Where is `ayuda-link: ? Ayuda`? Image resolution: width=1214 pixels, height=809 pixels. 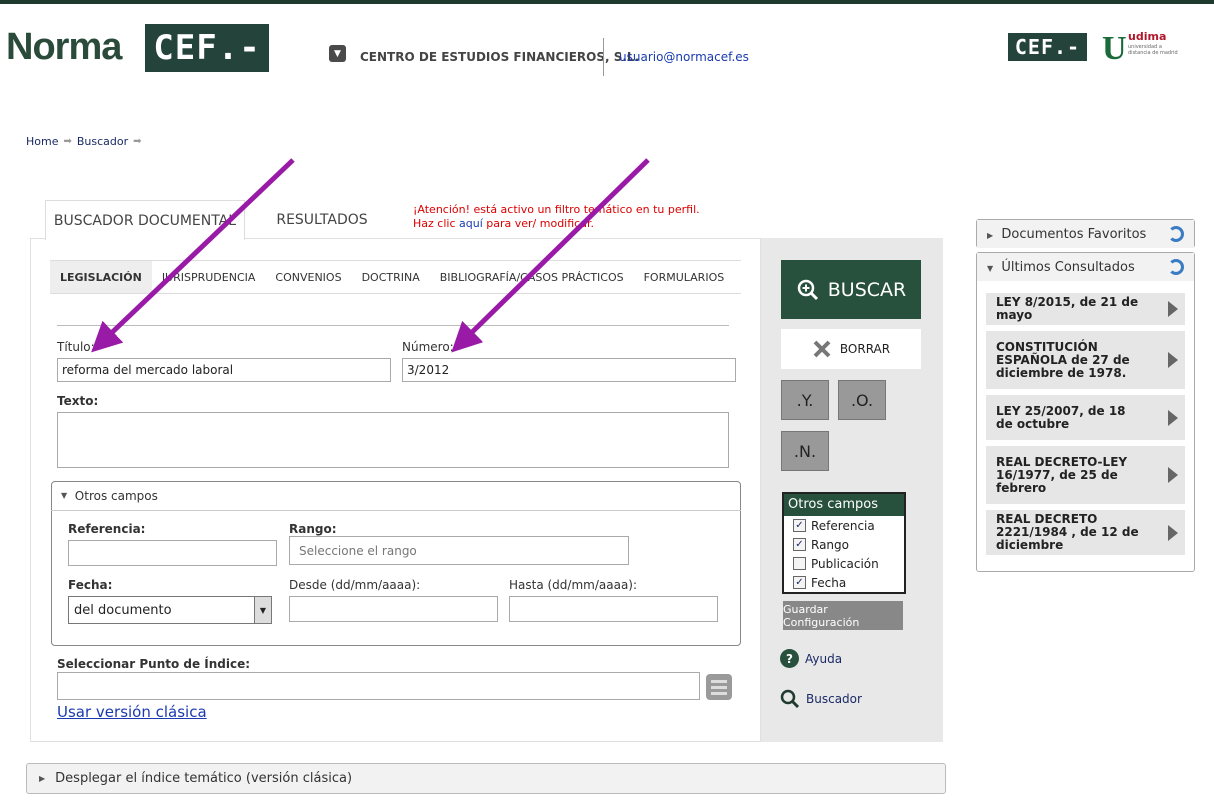
ayuda-link: ? Ayuda is located at coordinates (811, 658).